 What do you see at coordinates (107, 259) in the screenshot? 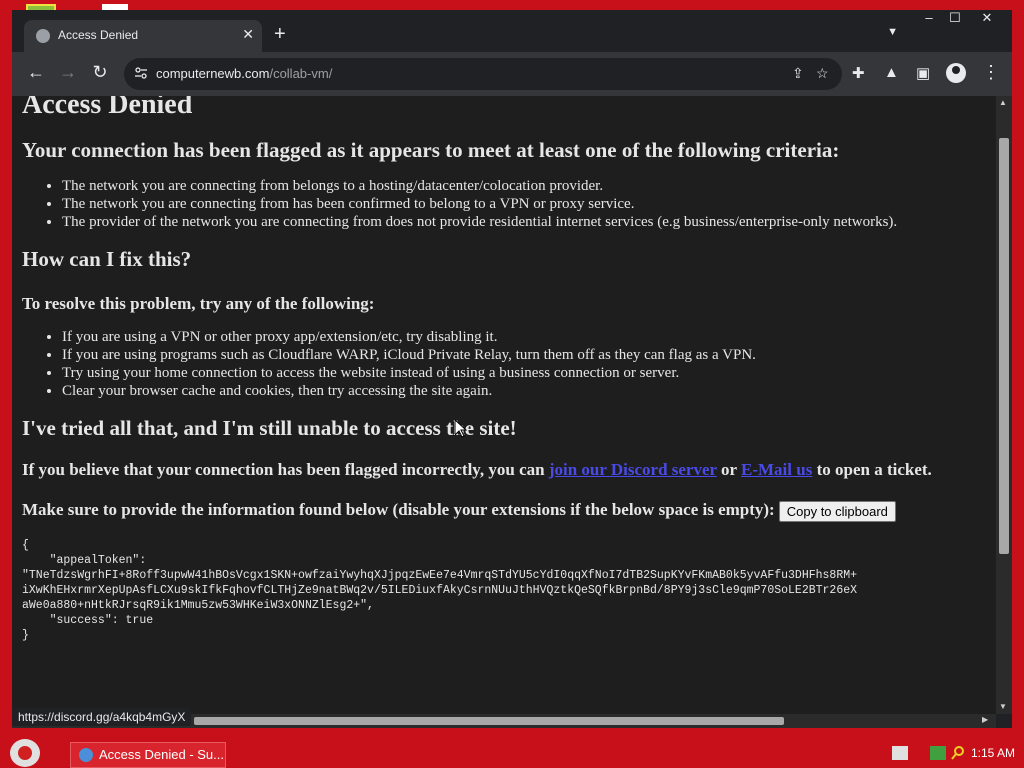
I see `fix-heading: How can I fix this?` at bounding box center [107, 259].